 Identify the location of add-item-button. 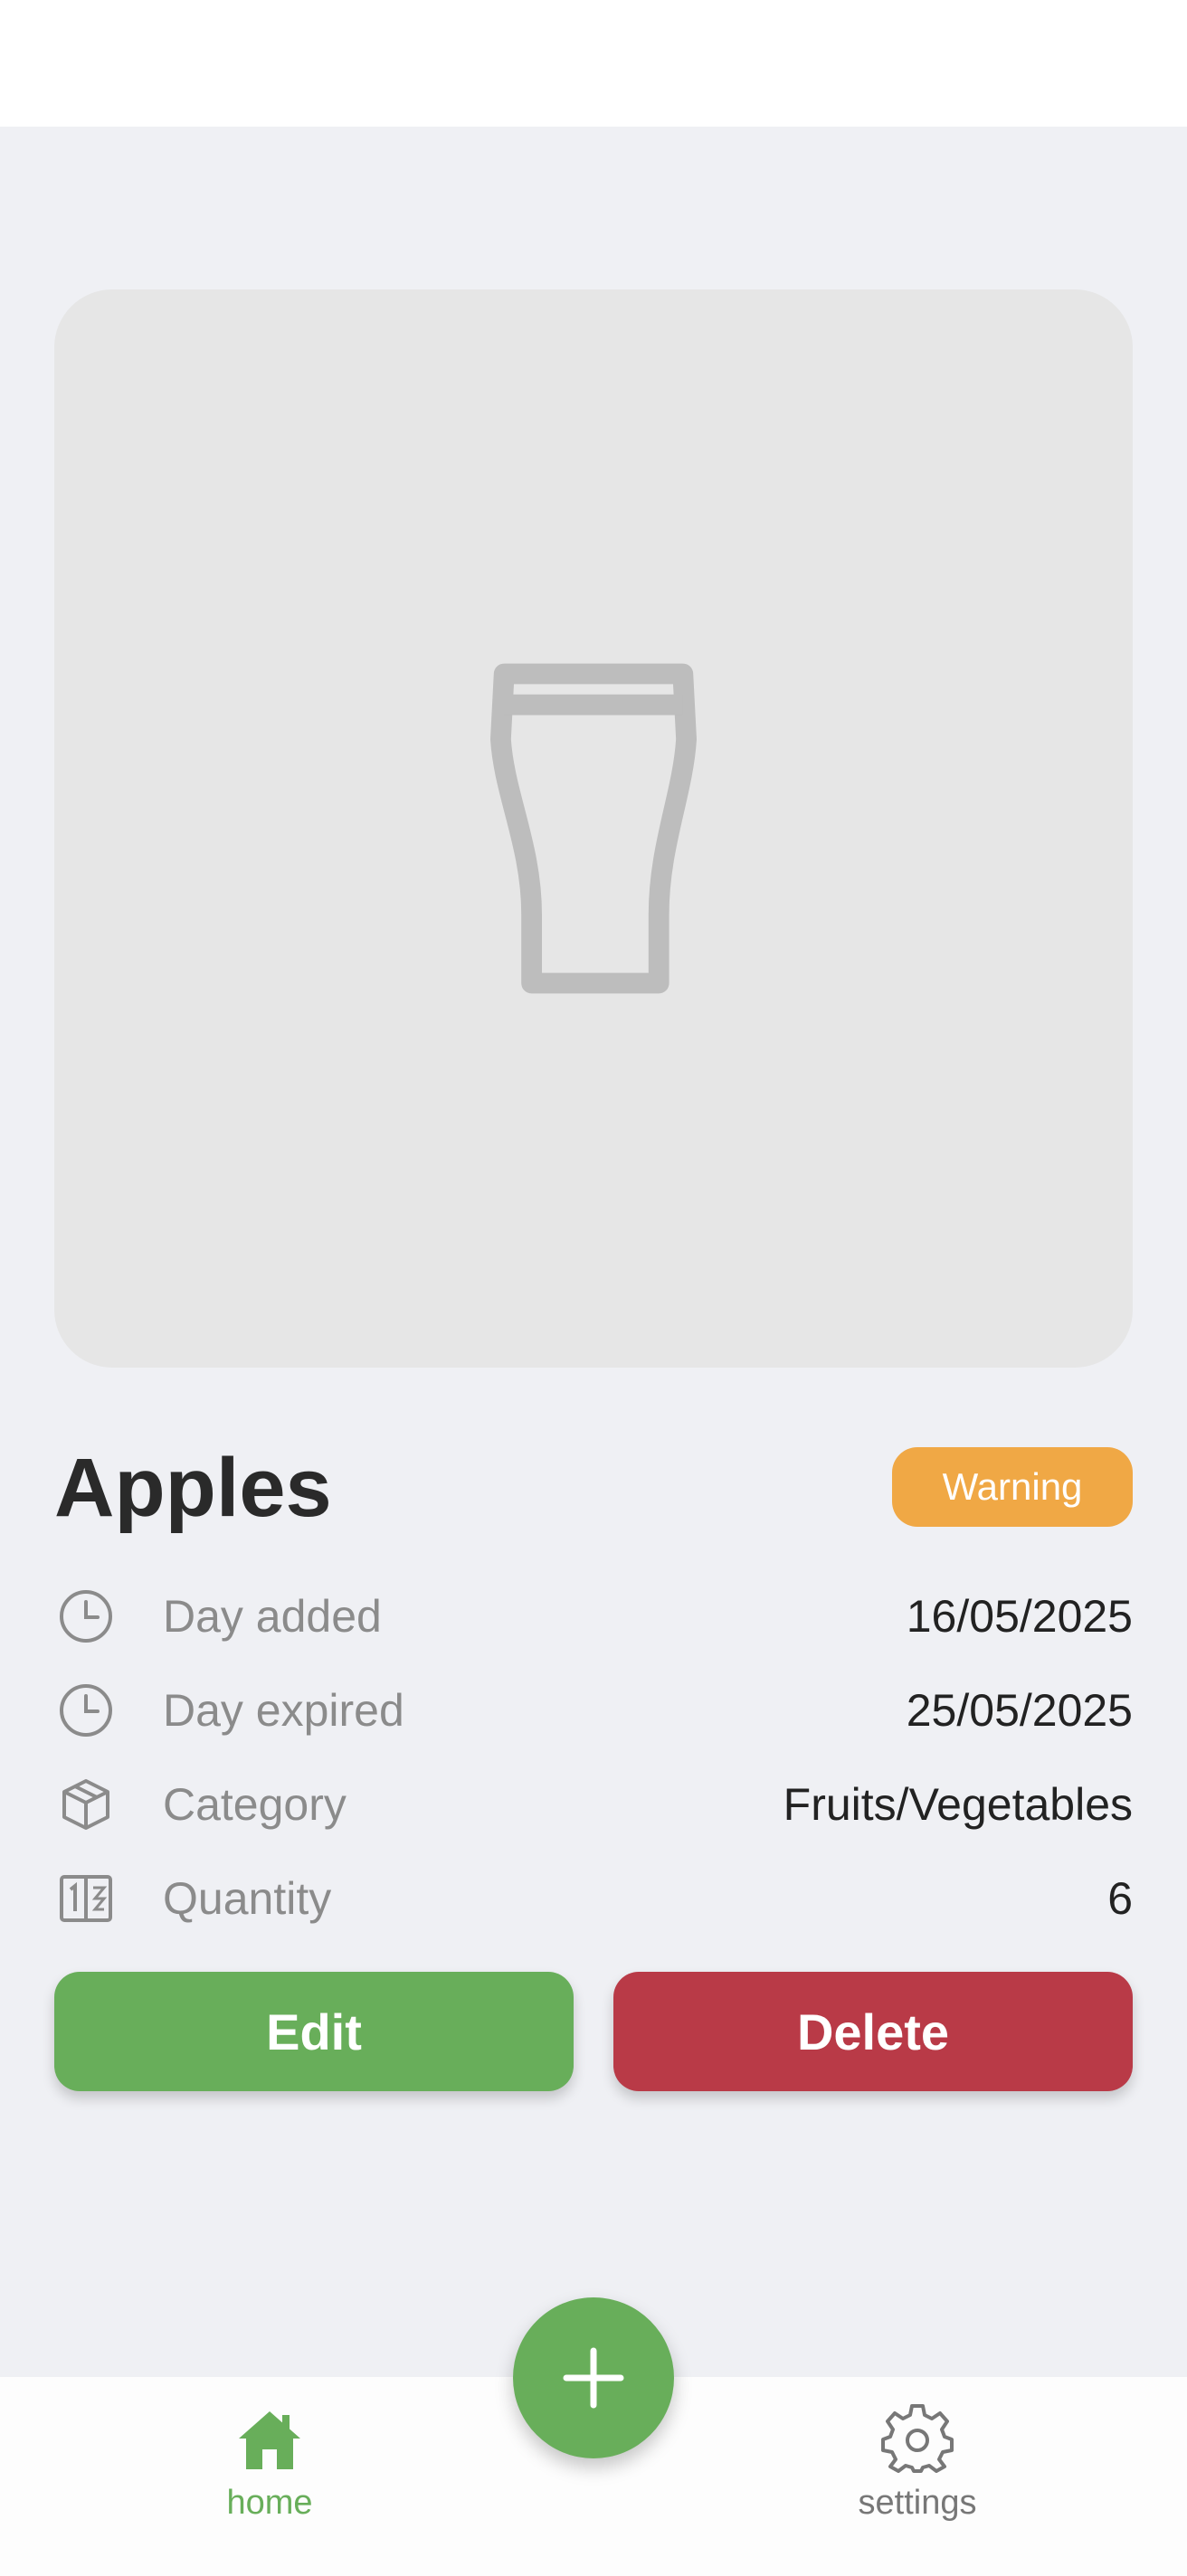
(593, 2378).